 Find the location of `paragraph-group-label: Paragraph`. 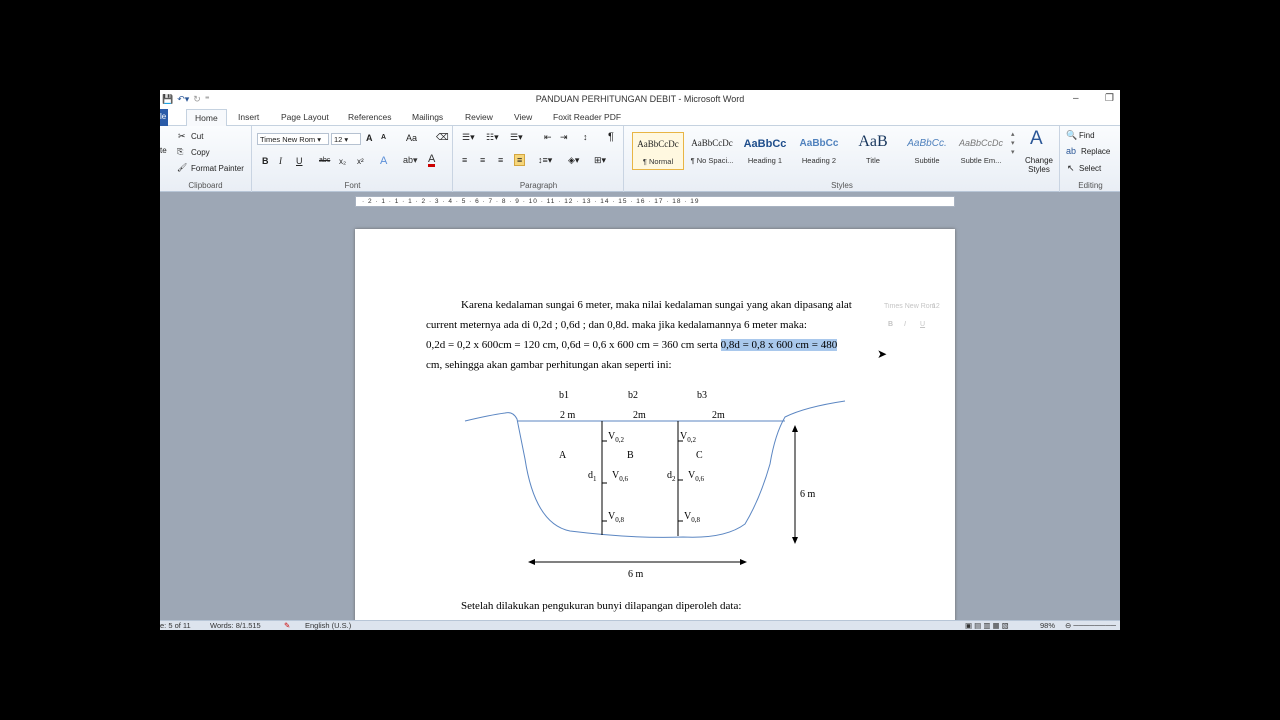

paragraph-group-label: Paragraph is located at coordinates (538, 185).